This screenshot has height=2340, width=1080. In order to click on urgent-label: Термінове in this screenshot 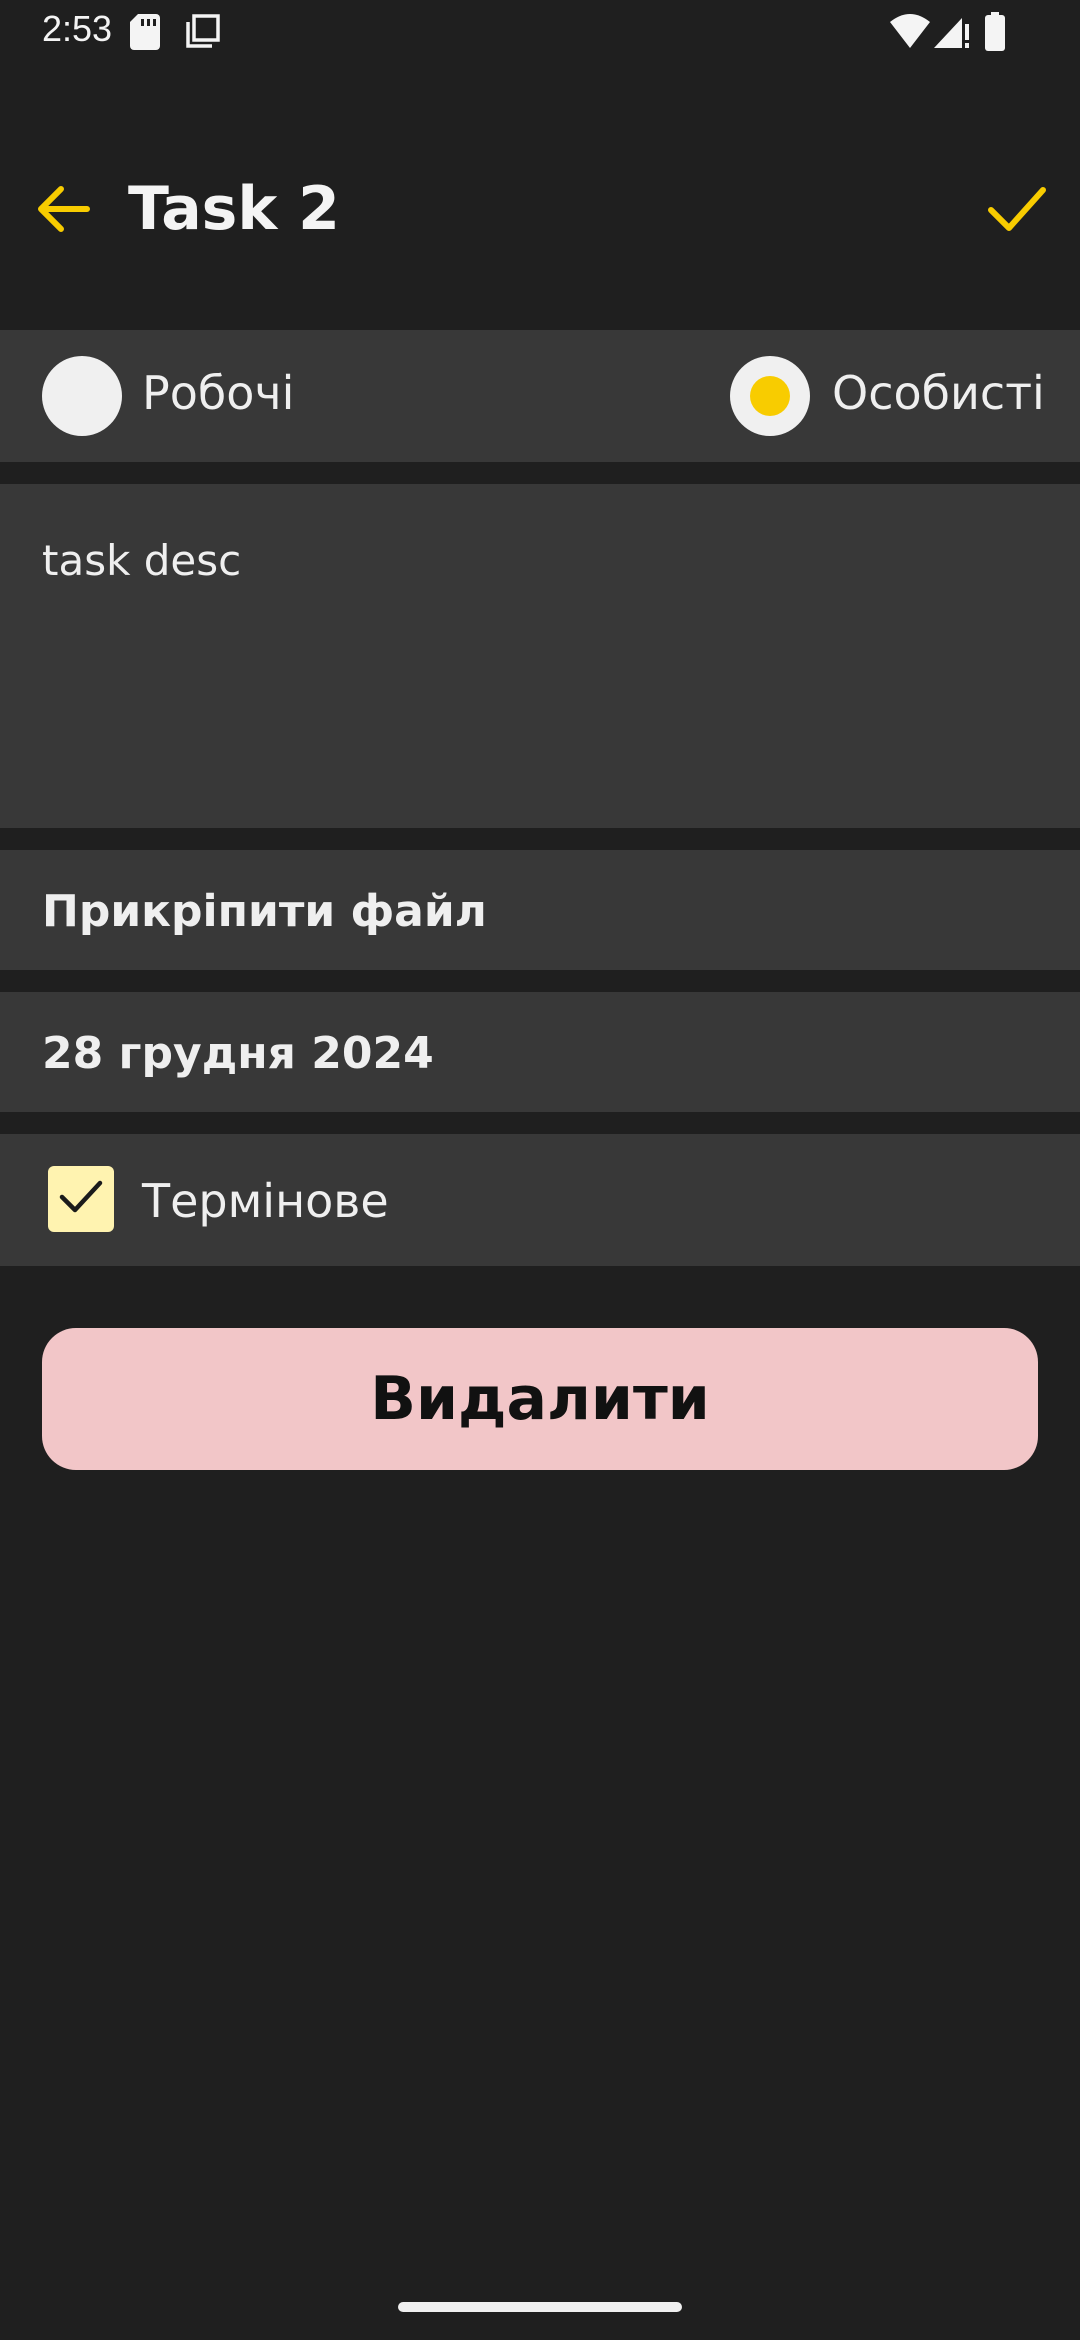, I will do `click(265, 1201)`.